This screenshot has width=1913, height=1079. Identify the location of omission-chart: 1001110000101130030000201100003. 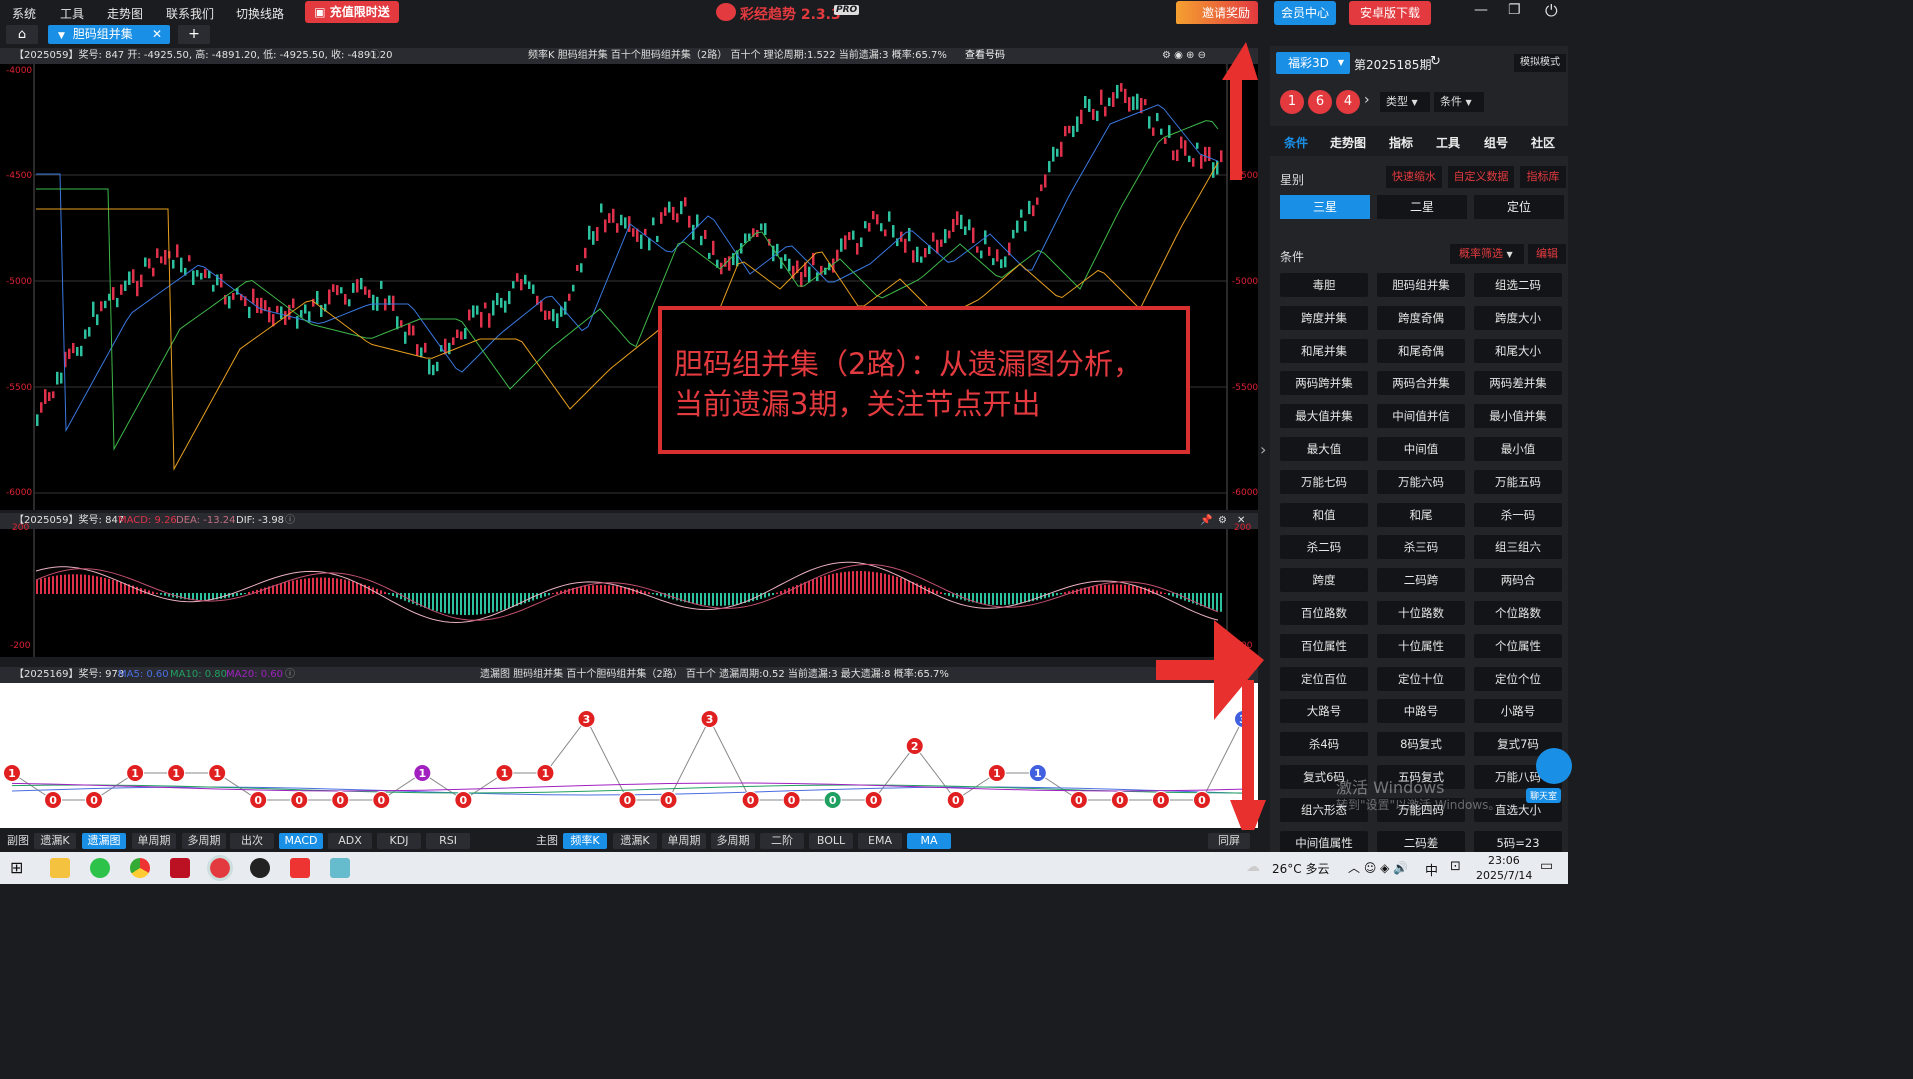
(629, 755).